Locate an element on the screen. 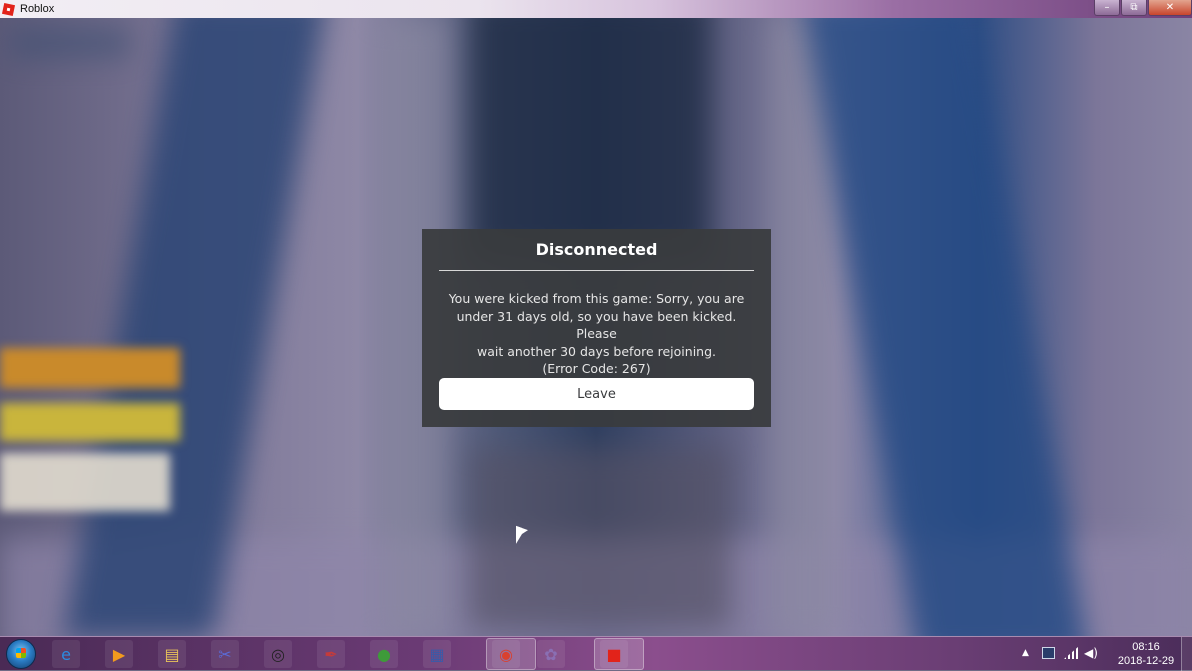  restore-button: ⧉ is located at coordinates (1134, 8).